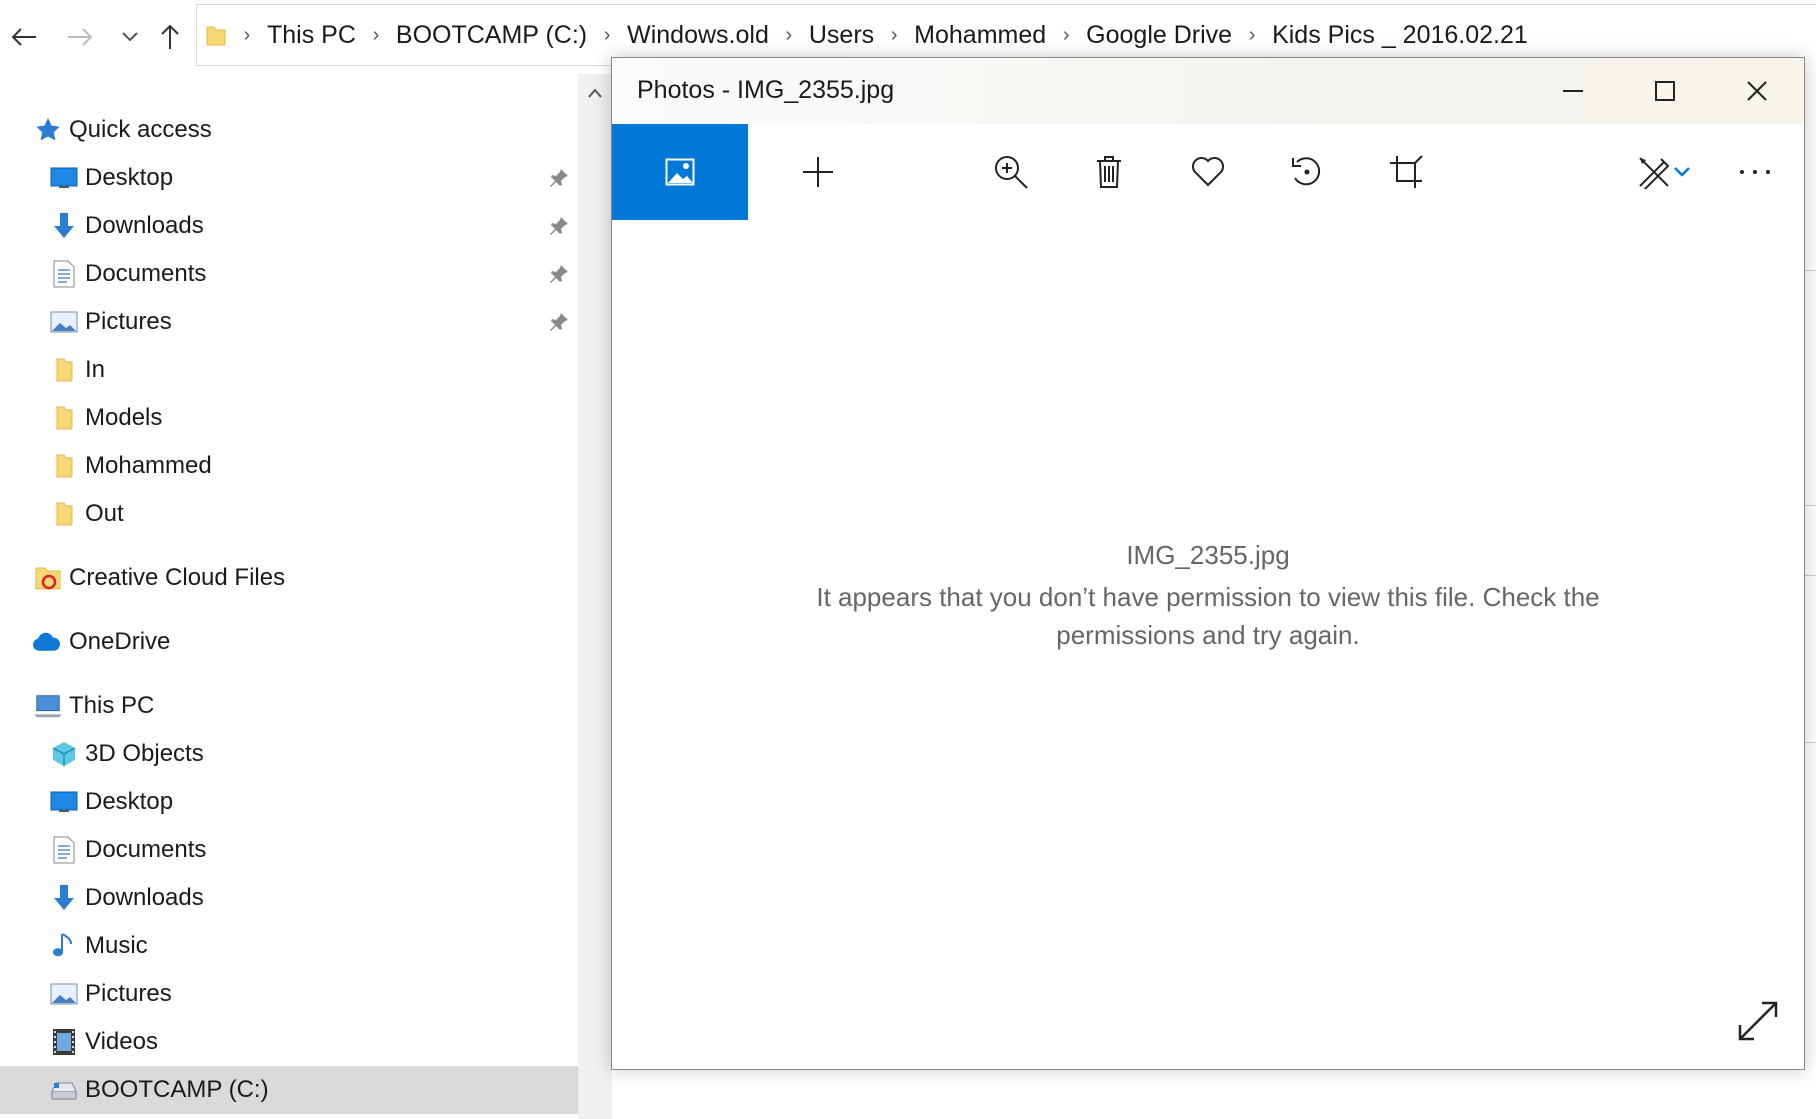 The height and width of the screenshot is (1119, 1816). What do you see at coordinates (289, 1090) in the screenshot?
I see `nav-item-bootcamp-drive: BOOTCAMP (C:)` at bounding box center [289, 1090].